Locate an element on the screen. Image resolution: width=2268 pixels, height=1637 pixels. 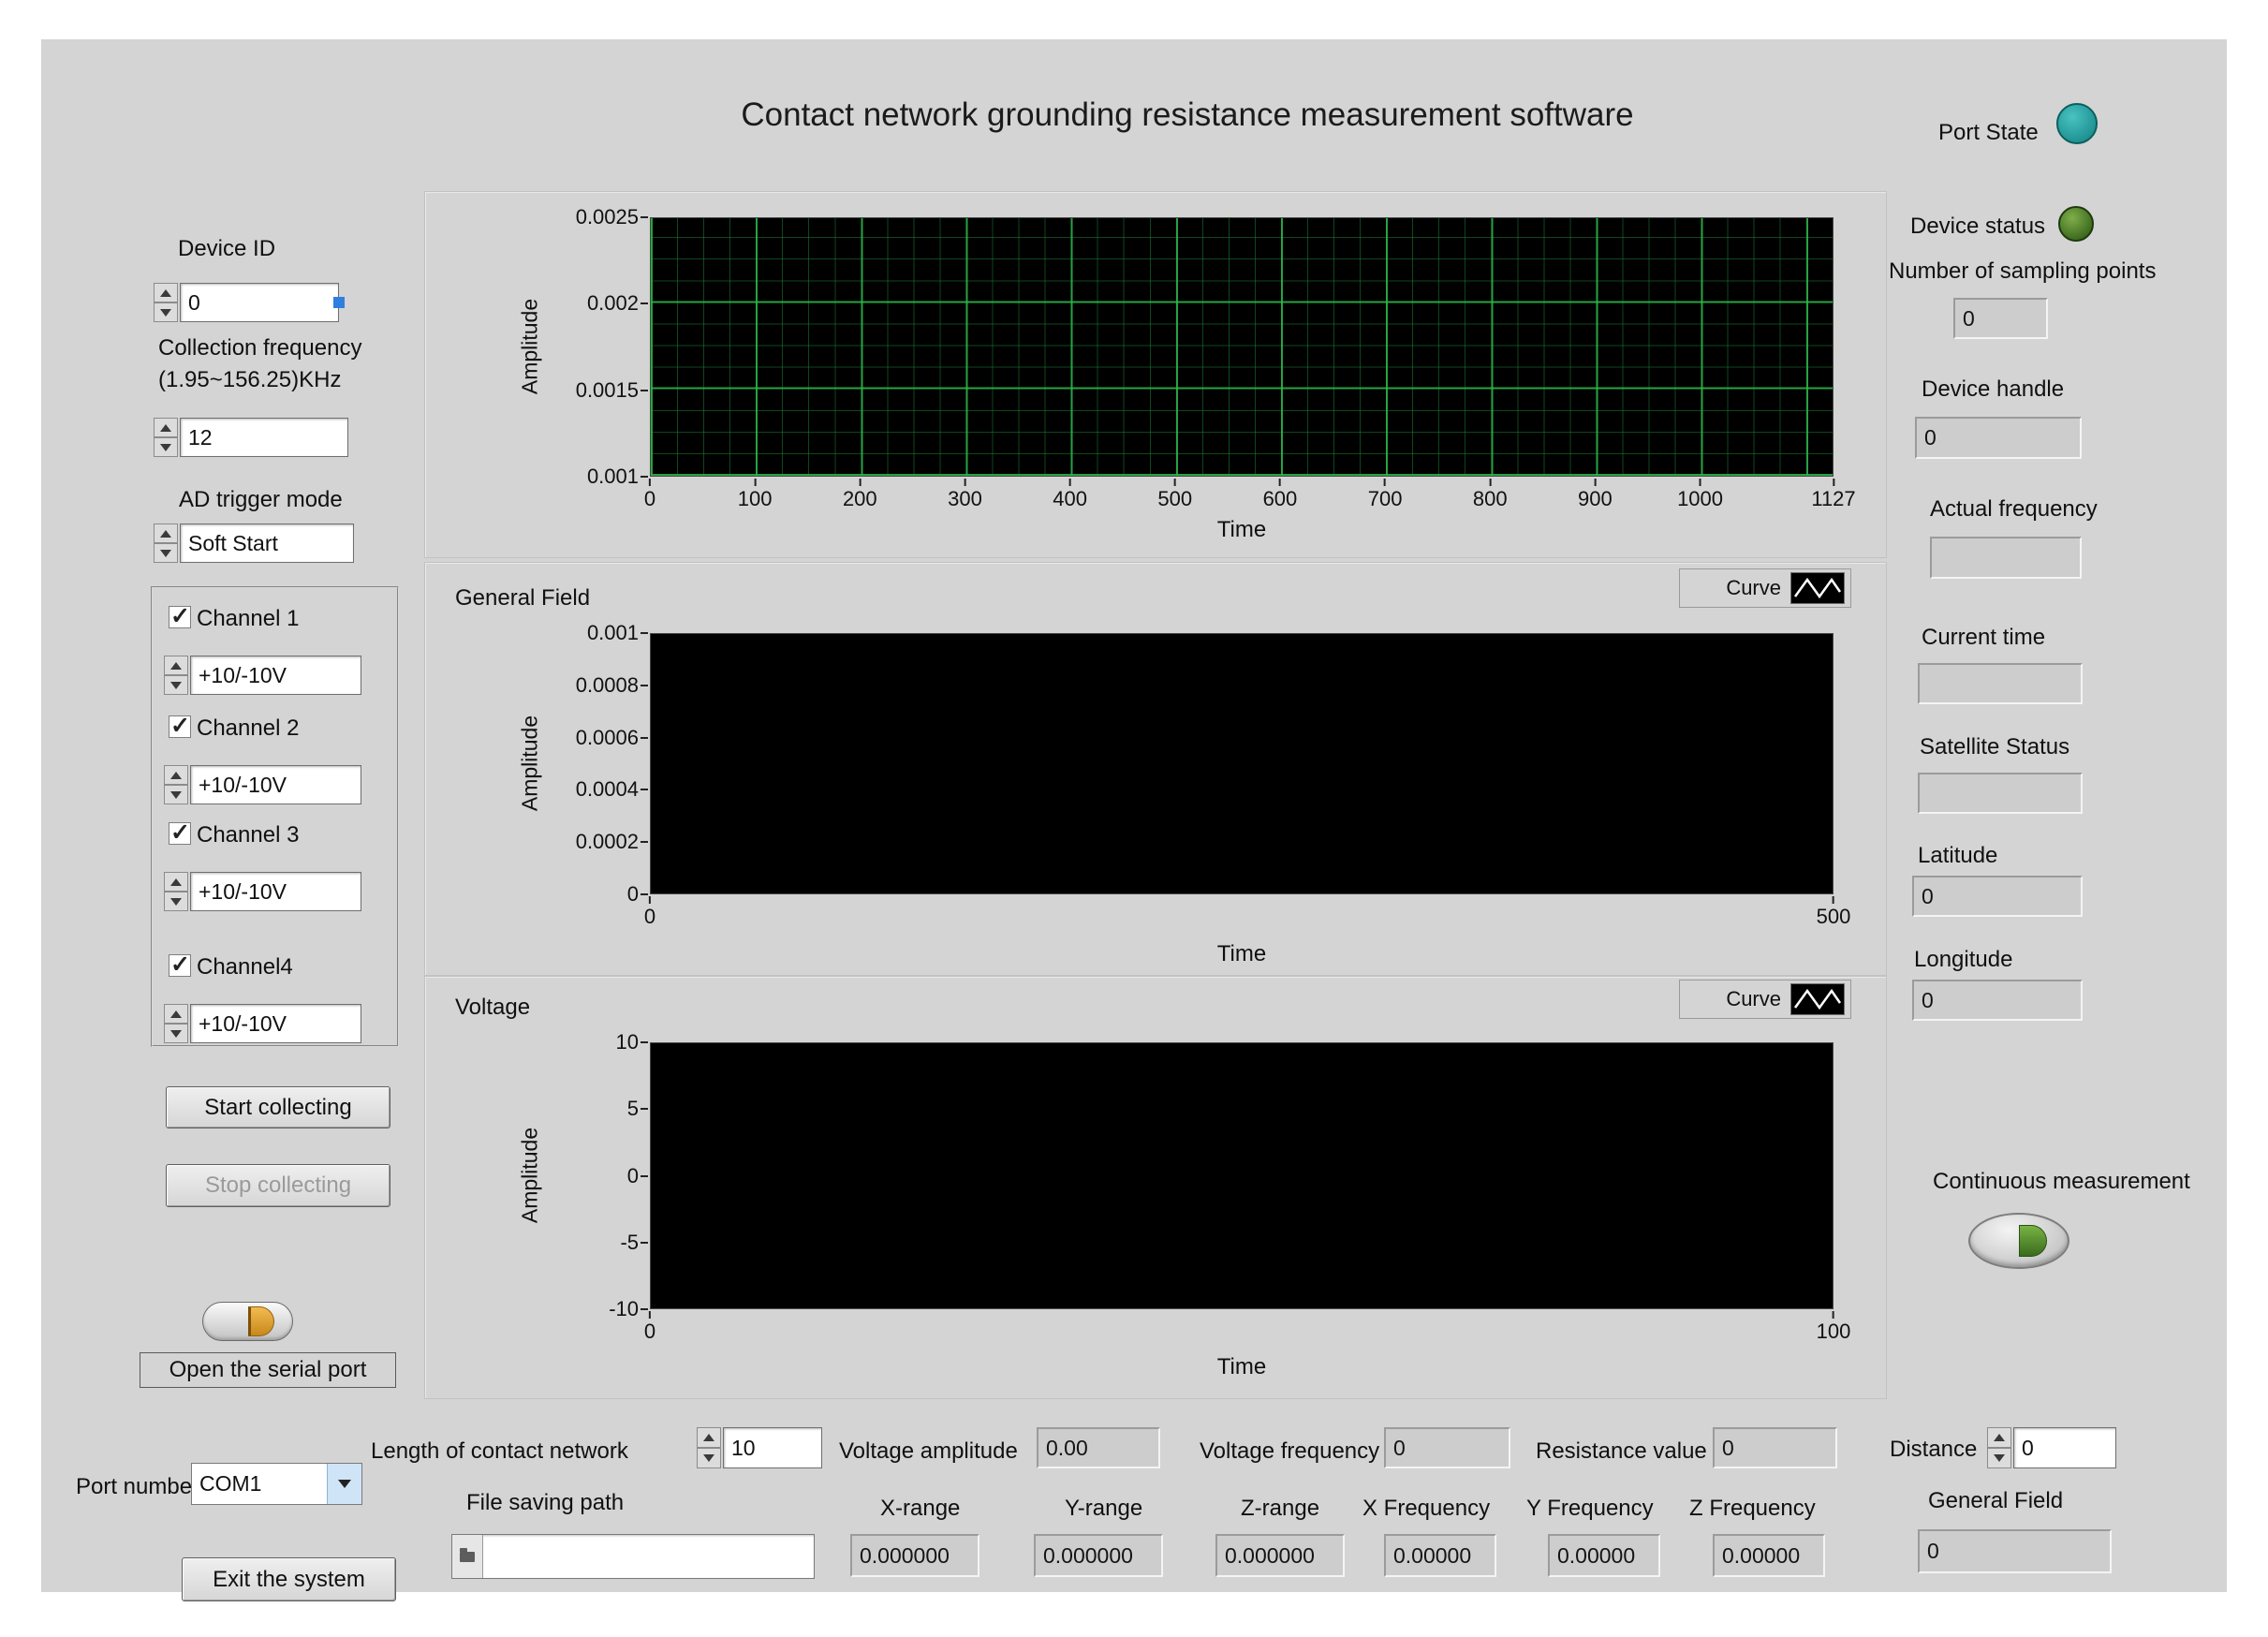
length-contact-network-control: 10 is located at coordinates (759, 1447).